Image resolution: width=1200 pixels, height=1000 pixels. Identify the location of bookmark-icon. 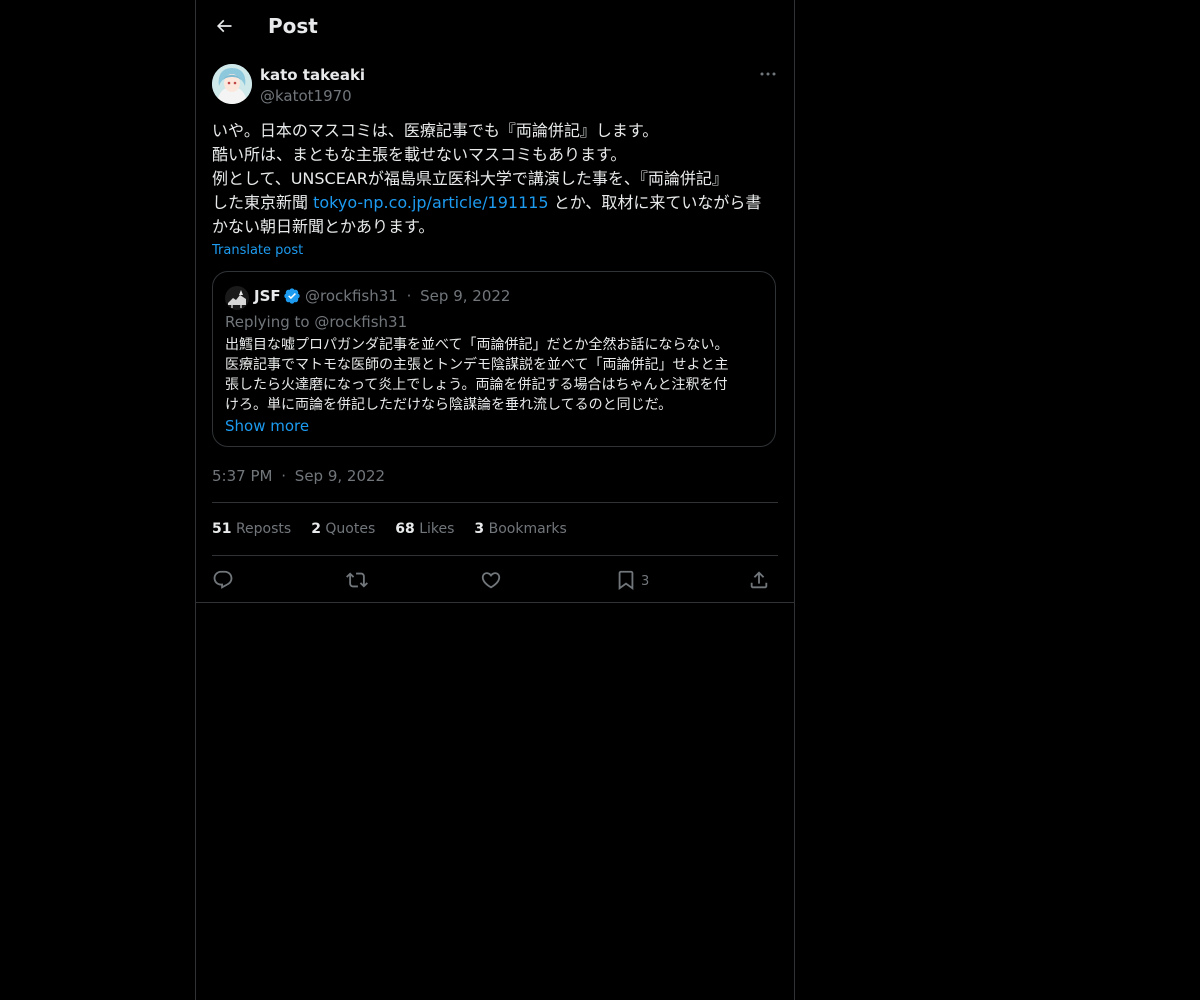
(626, 580).